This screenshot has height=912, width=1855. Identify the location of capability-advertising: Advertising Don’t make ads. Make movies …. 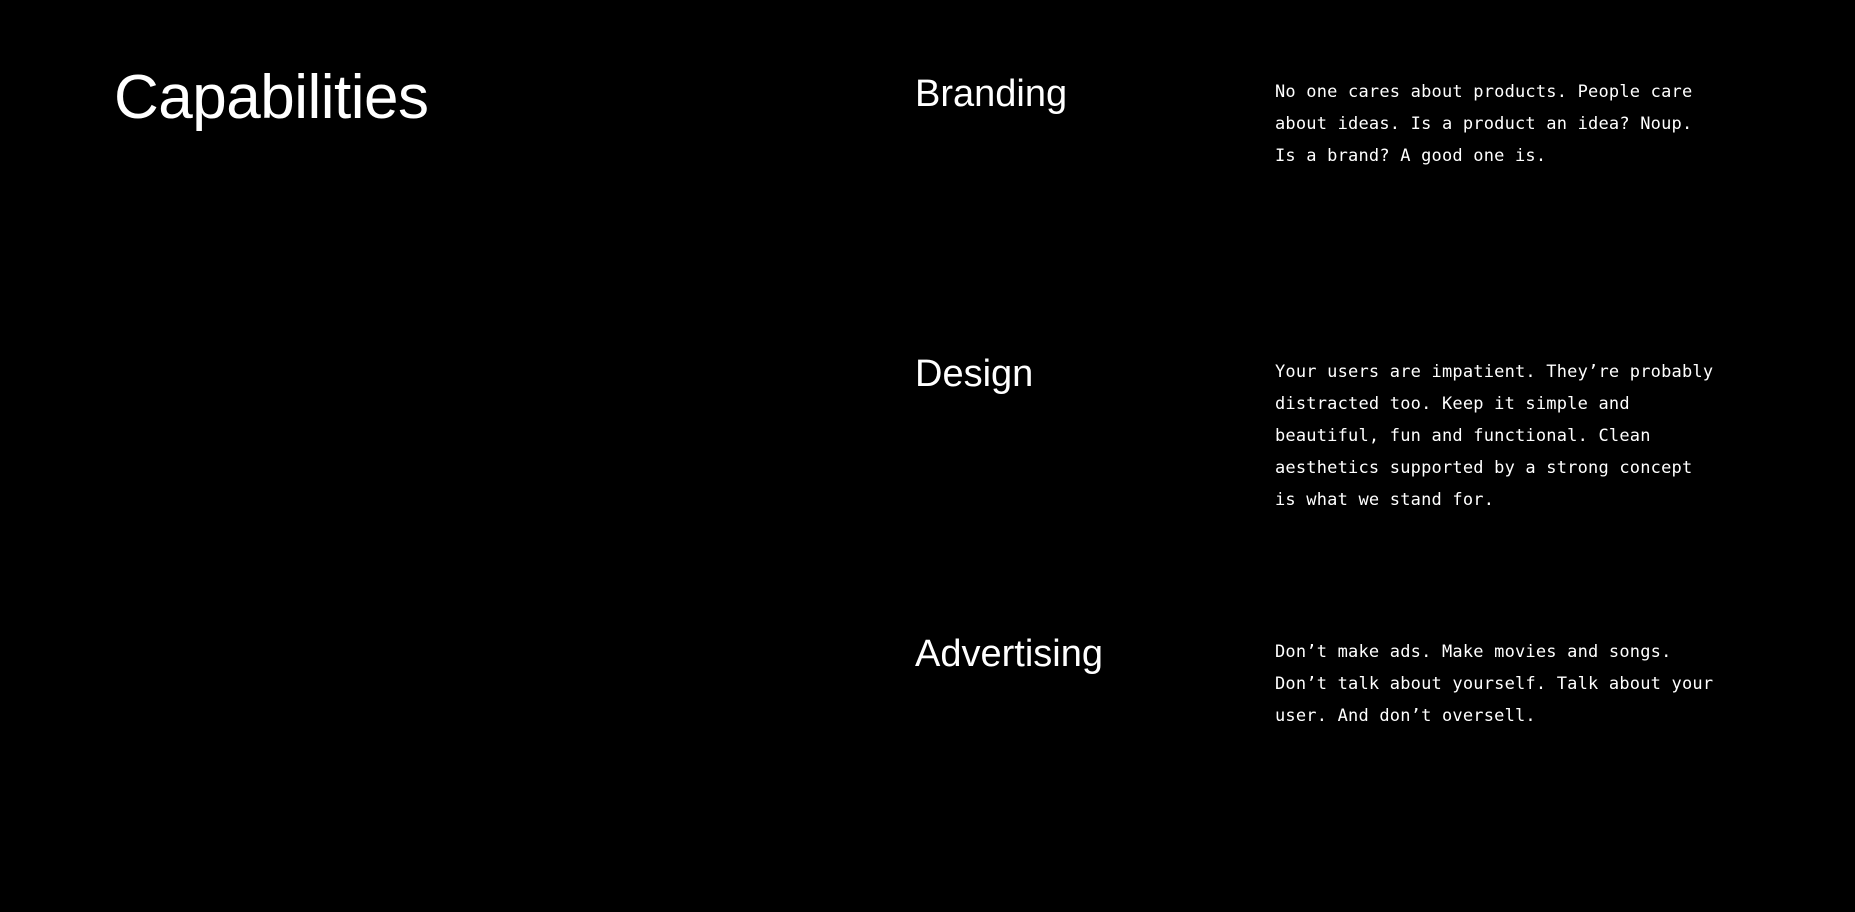
(1315, 772).